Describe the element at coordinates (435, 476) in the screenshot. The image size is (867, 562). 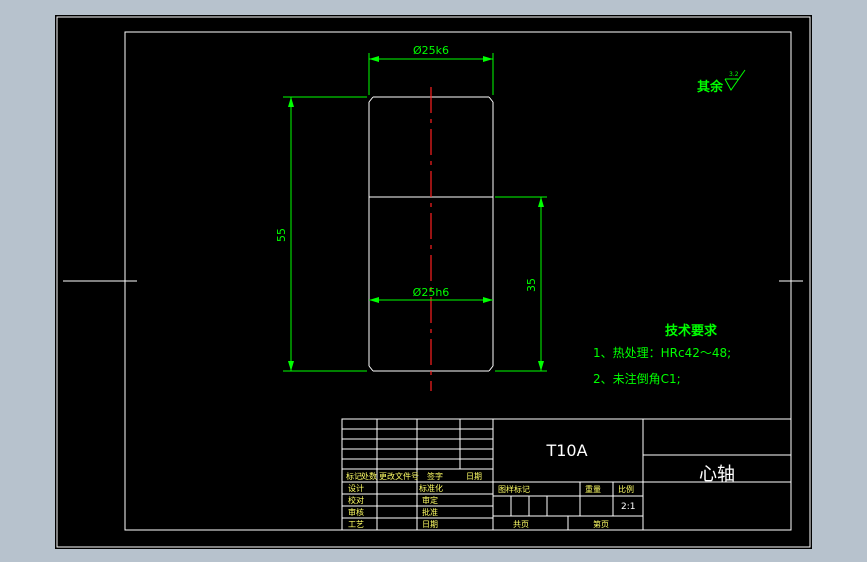
I see `tb-signature: 签字` at that location.